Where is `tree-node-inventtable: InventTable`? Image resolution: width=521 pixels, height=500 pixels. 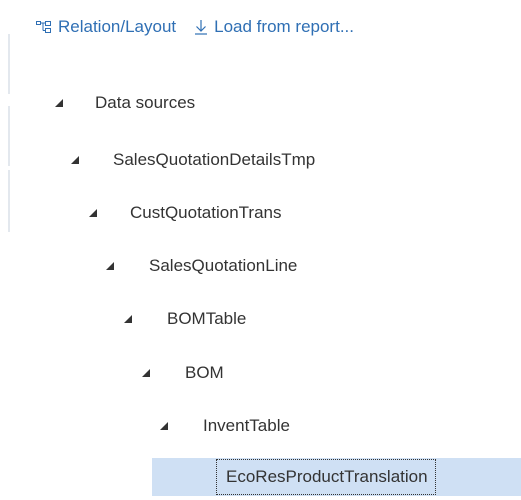 tree-node-inventtable: InventTable is located at coordinates (260, 426).